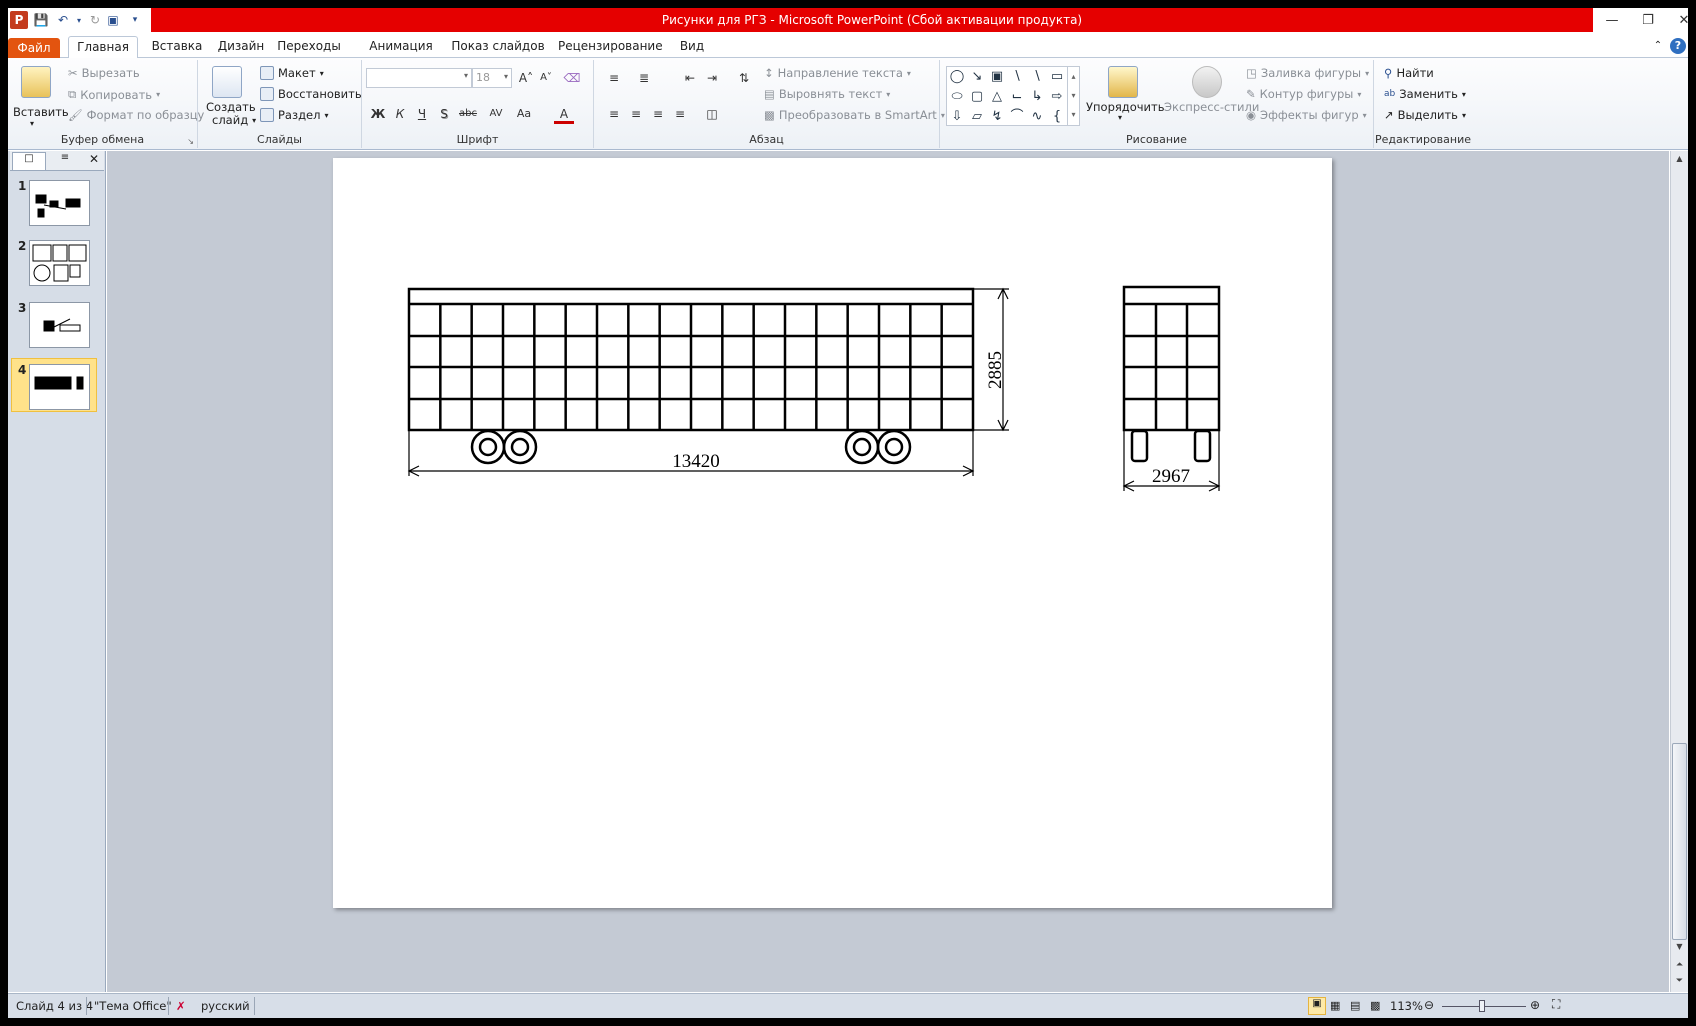 The width and height of the screenshot is (1696, 1026). I want to click on tab-slideshow: Показ слайдов, so click(498, 47).